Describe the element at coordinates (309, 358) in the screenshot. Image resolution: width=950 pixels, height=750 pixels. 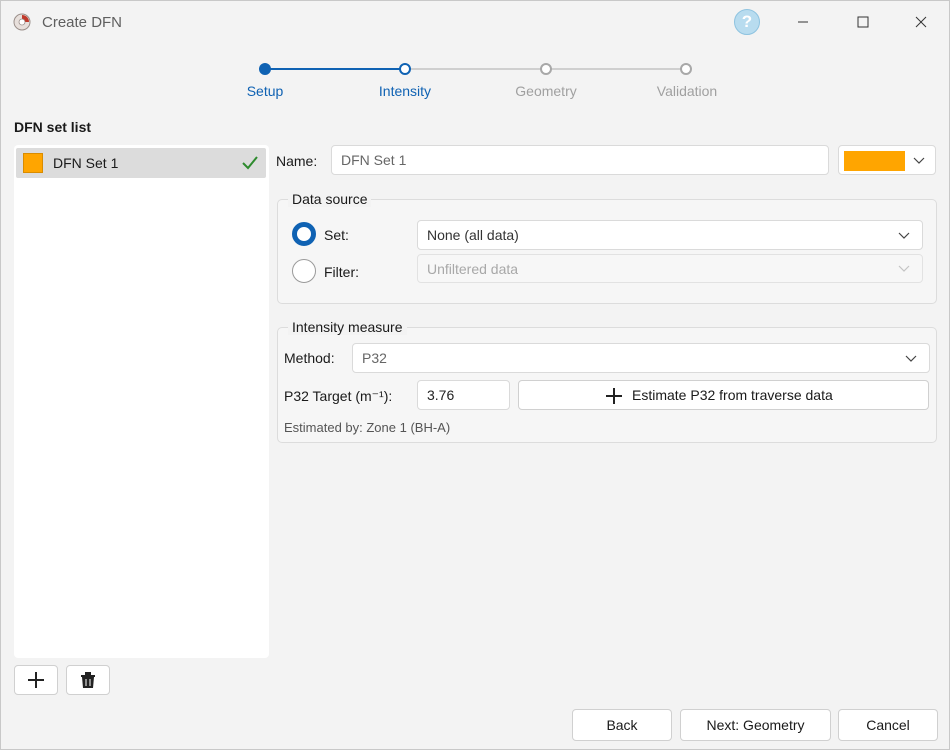
I see `method-label: Method:` at that location.